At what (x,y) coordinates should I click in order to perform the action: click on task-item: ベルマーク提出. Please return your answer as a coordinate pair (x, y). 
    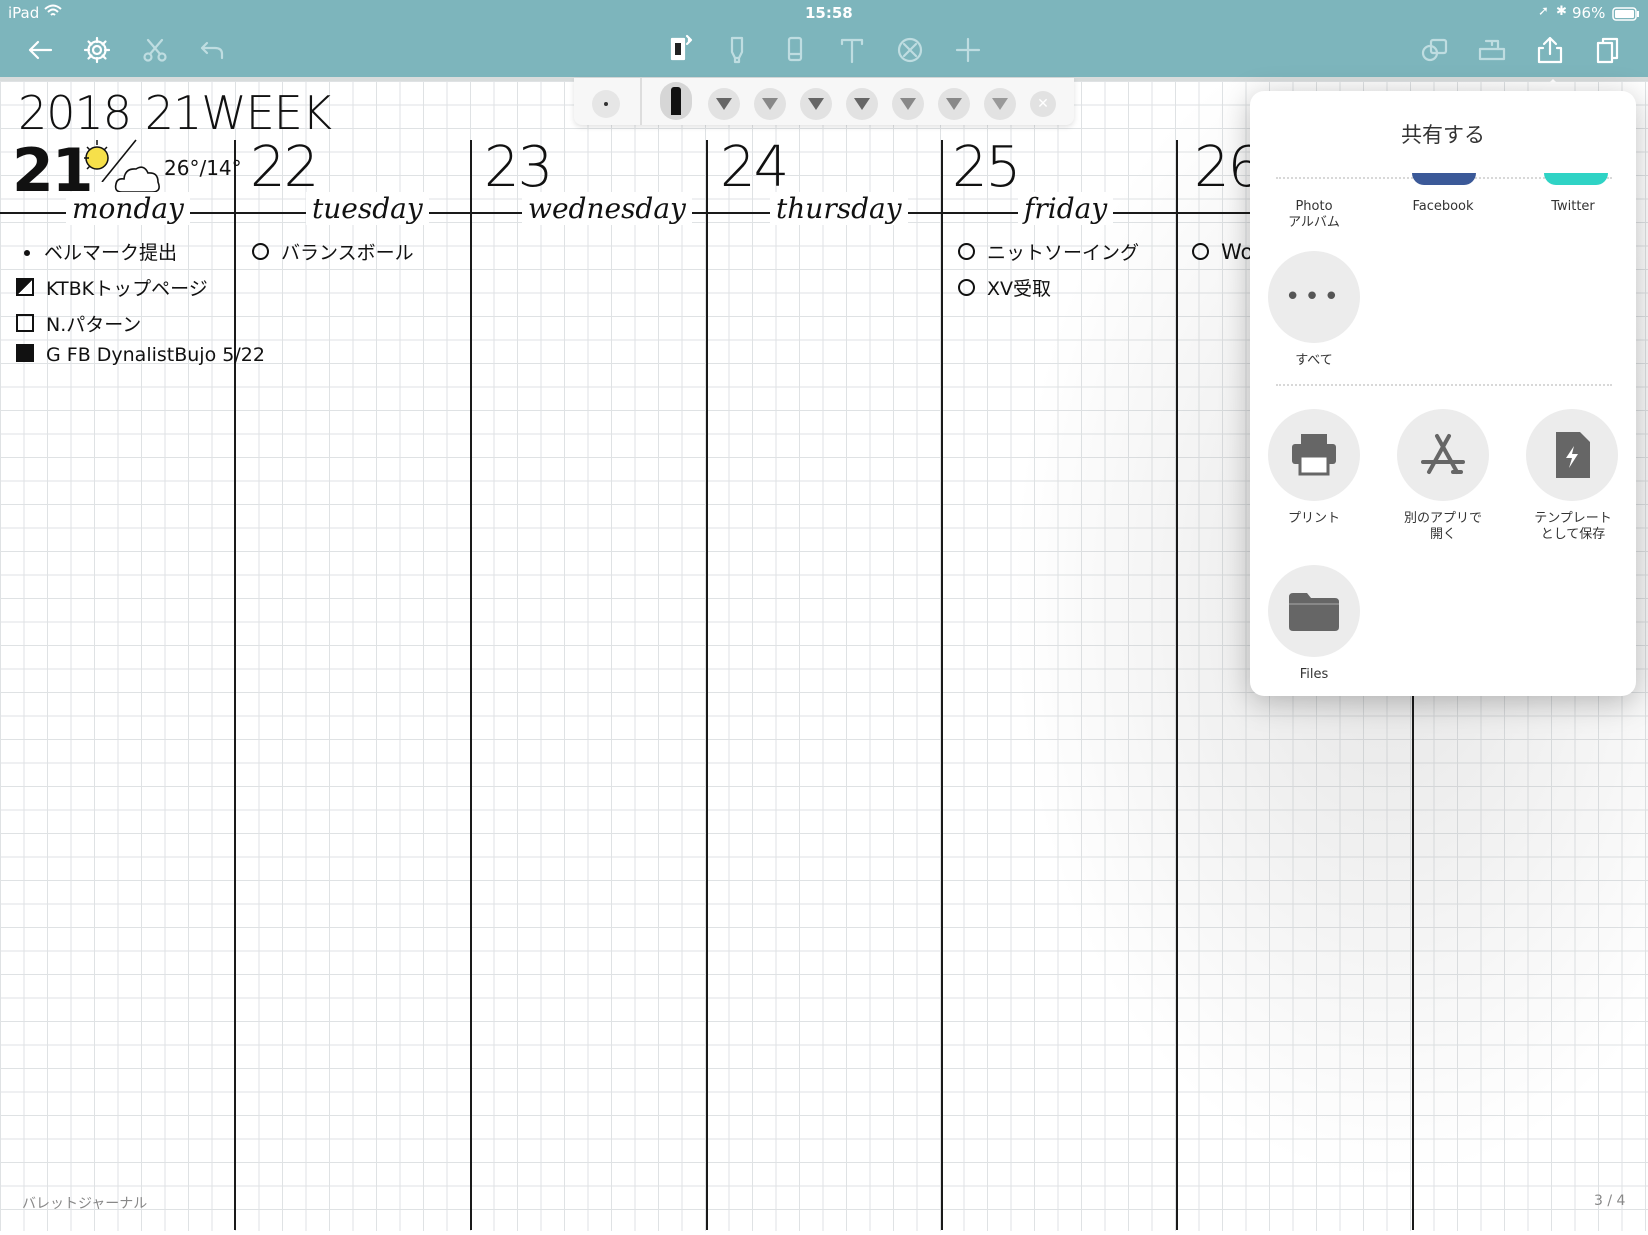
    Looking at the image, I should click on (98, 251).